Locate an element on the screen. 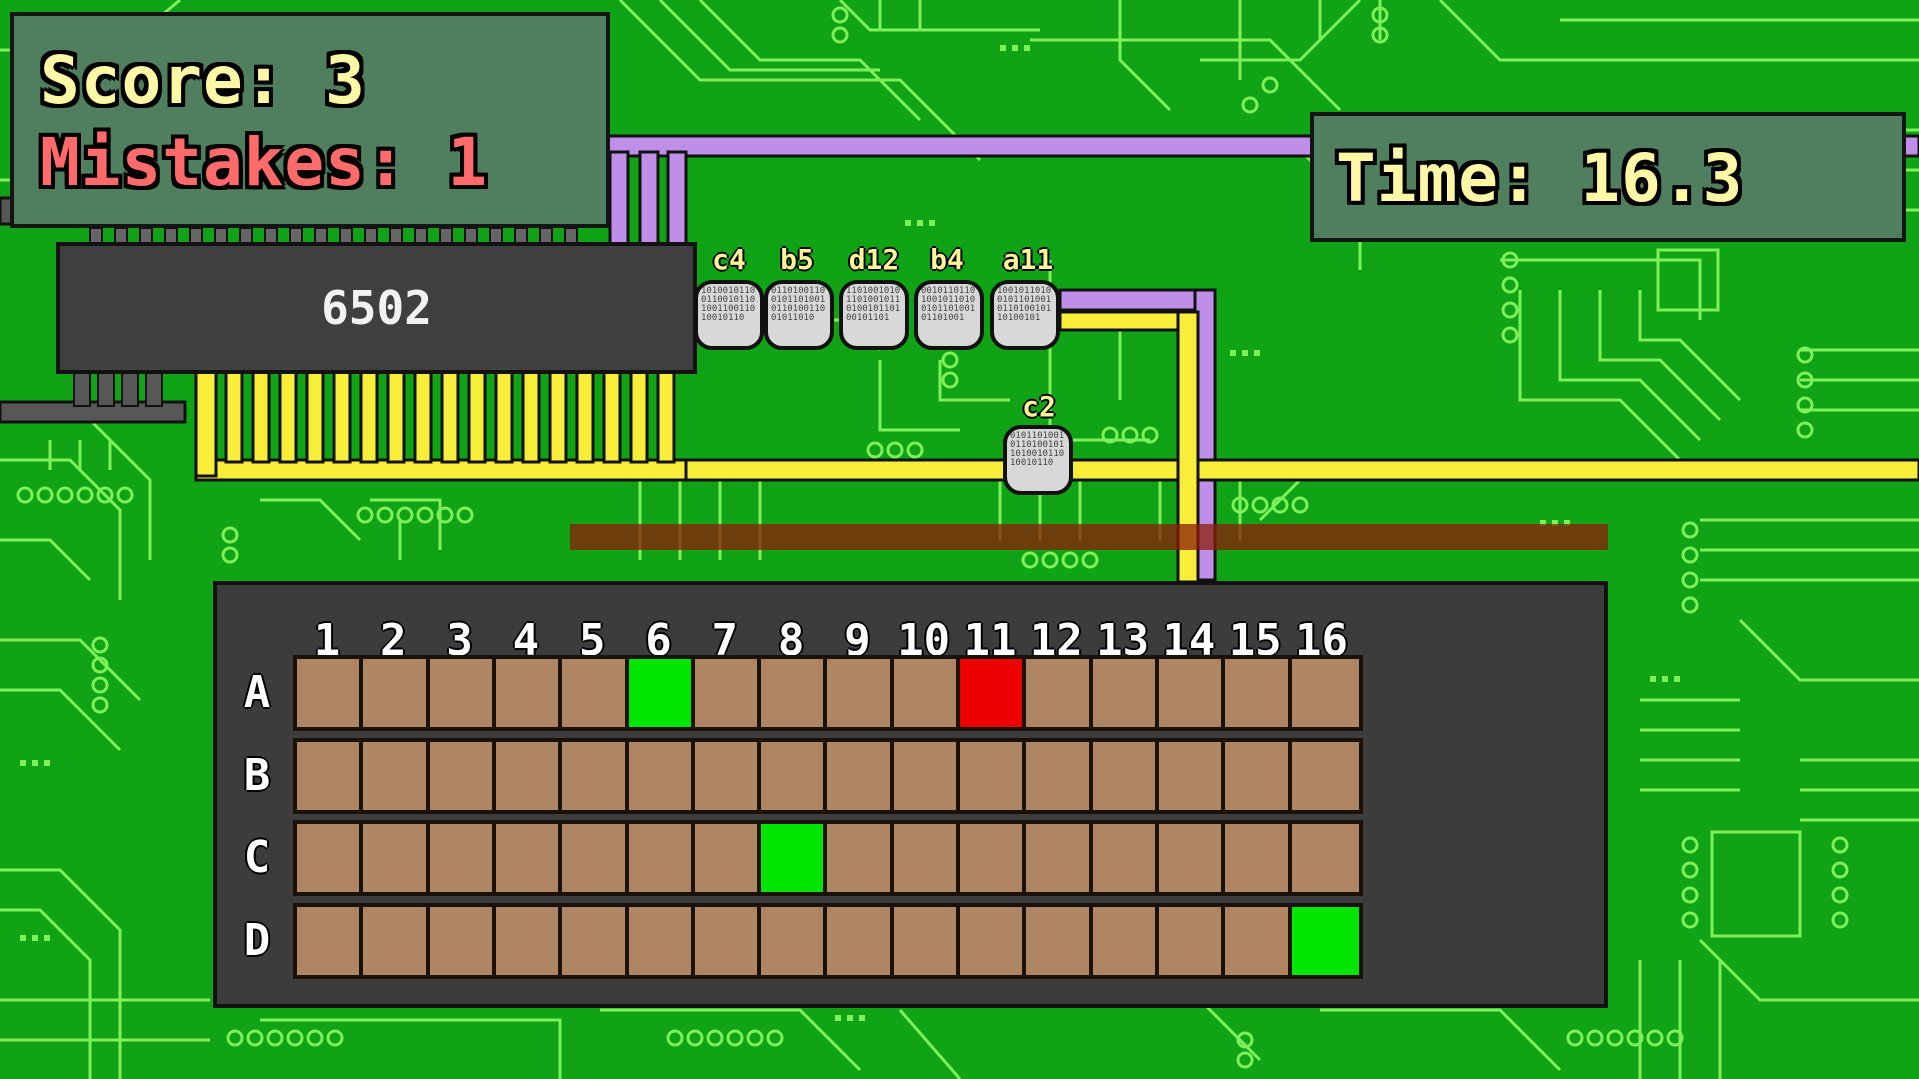 This screenshot has width=1919, height=1079. memory-cell-c8 is located at coordinates (795, 858).